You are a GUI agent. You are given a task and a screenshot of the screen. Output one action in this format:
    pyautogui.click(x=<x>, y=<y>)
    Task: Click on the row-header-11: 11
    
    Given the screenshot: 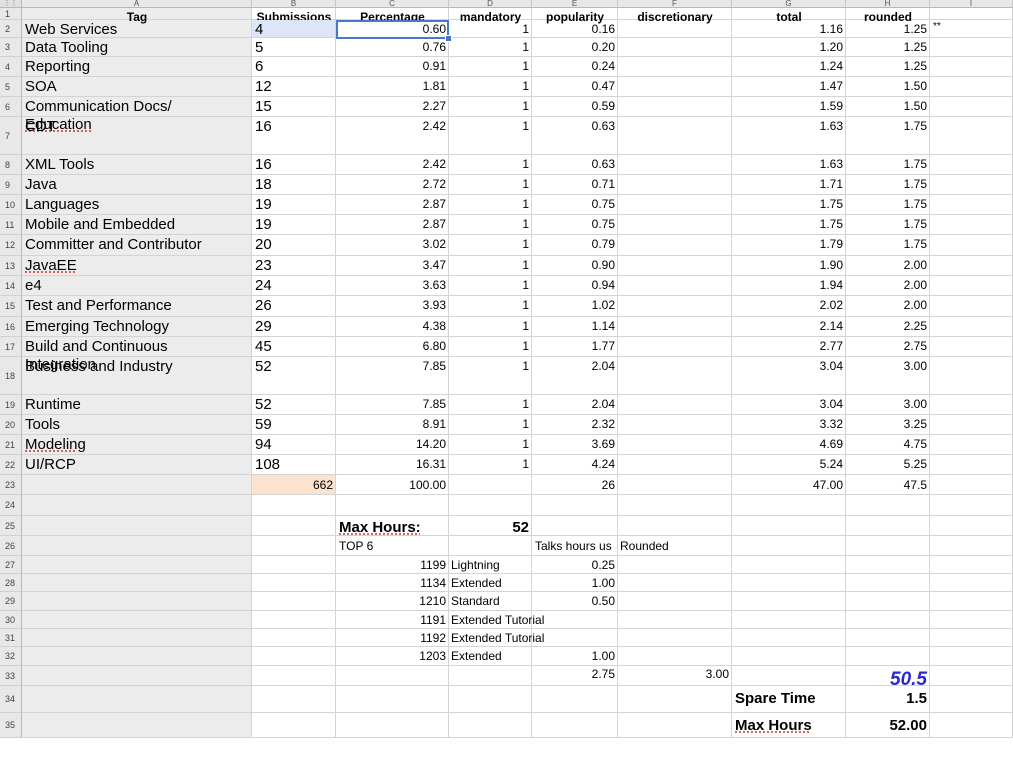 What is the action you would take?
    pyautogui.click(x=11, y=225)
    